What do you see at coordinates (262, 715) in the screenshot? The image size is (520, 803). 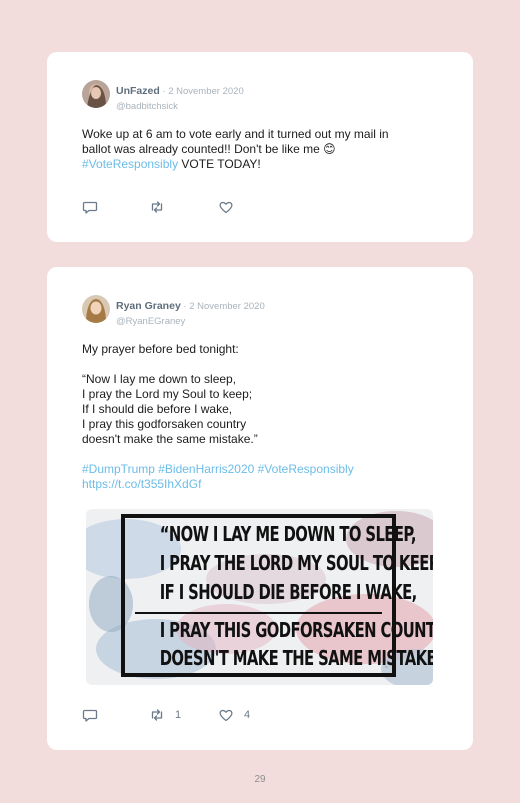 I see `tweet-actions: 1 4` at bounding box center [262, 715].